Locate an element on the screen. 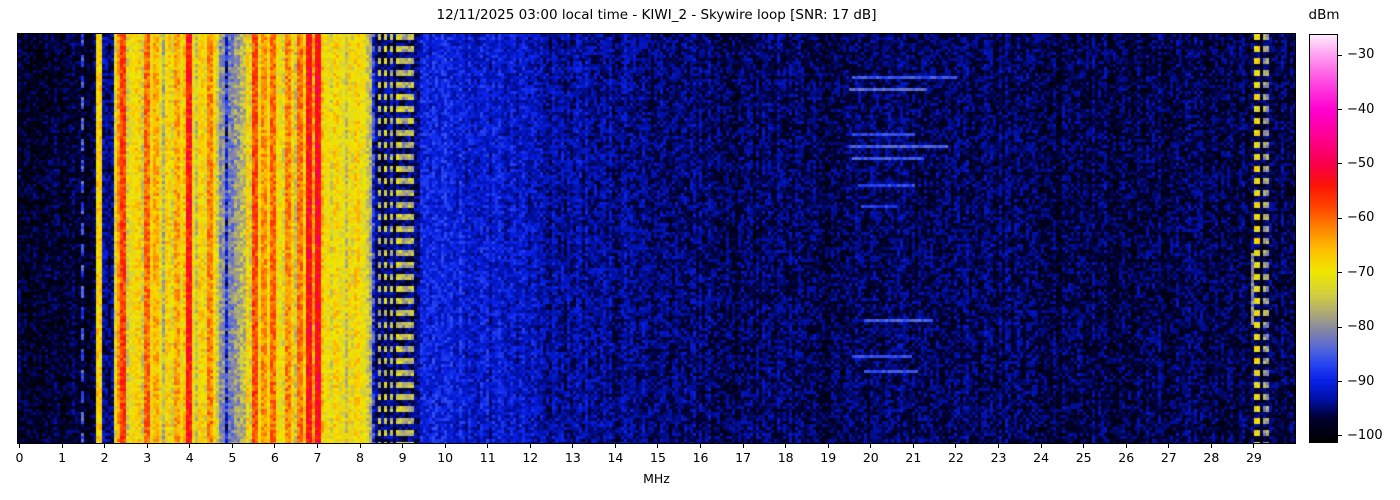  x-tick-label: 5 is located at coordinates (232, 457).